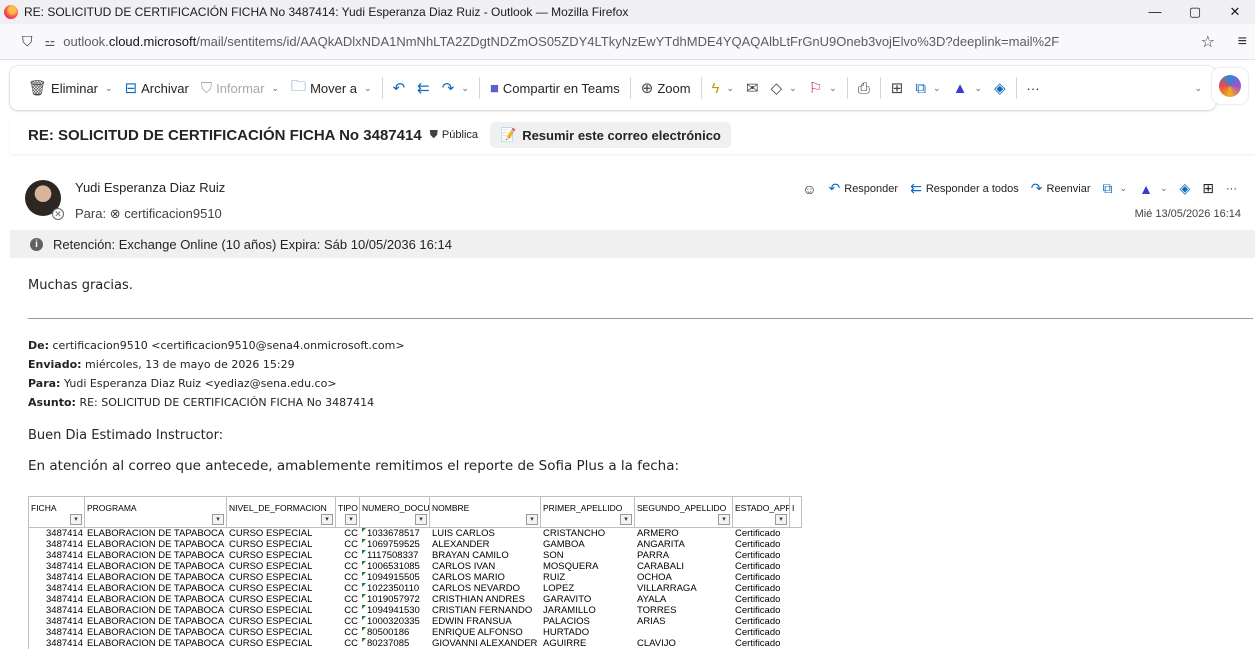 The image size is (1255, 666). I want to click on reply-button: ↶, so click(399, 88).